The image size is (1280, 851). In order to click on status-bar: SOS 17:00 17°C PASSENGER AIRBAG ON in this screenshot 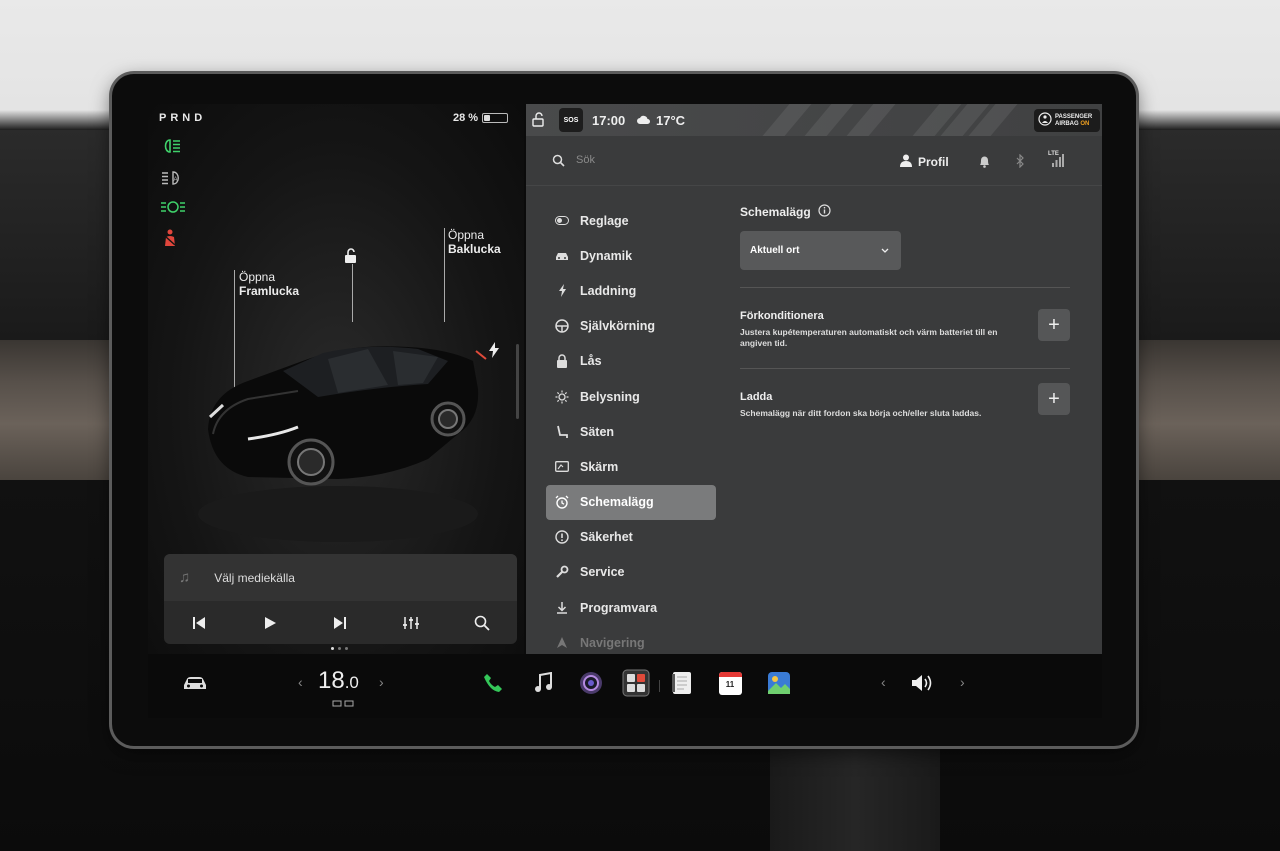, I will do `click(814, 120)`.